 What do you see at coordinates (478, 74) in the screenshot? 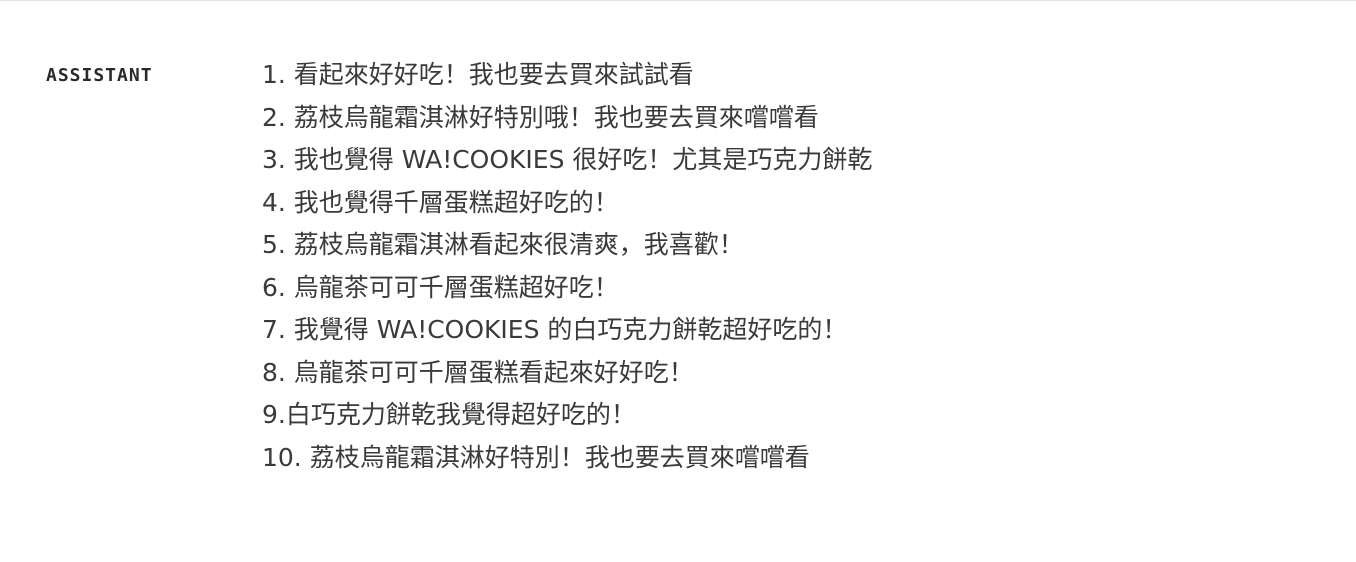
I see `list-item: 1. 看起來好好吃！我也要去買來試試看` at bounding box center [478, 74].